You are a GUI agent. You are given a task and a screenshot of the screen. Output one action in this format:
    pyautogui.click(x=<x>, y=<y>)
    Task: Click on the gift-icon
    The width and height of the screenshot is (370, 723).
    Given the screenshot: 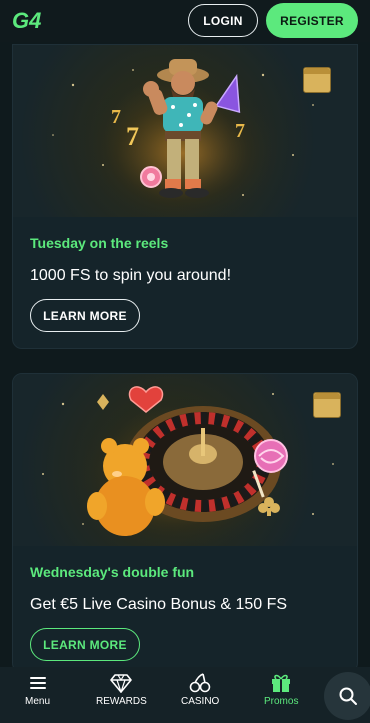 What is the action you would take?
    pyautogui.click(x=281, y=683)
    